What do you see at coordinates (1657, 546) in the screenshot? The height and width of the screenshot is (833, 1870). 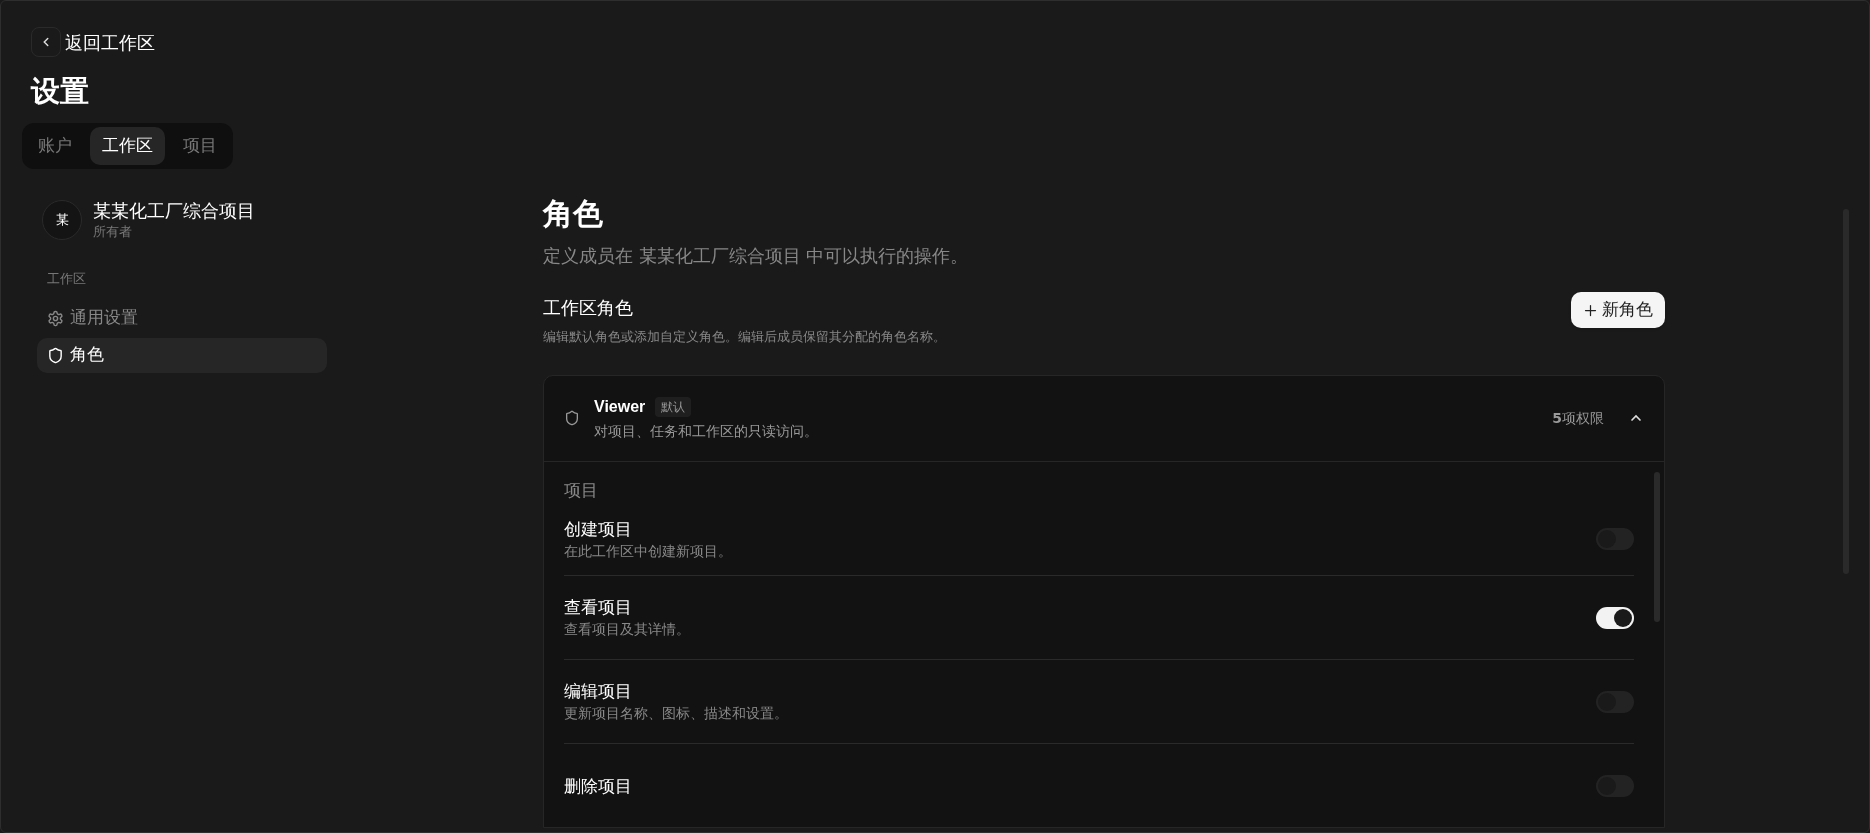 I see `inner-scrollbar` at bounding box center [1657, 546].